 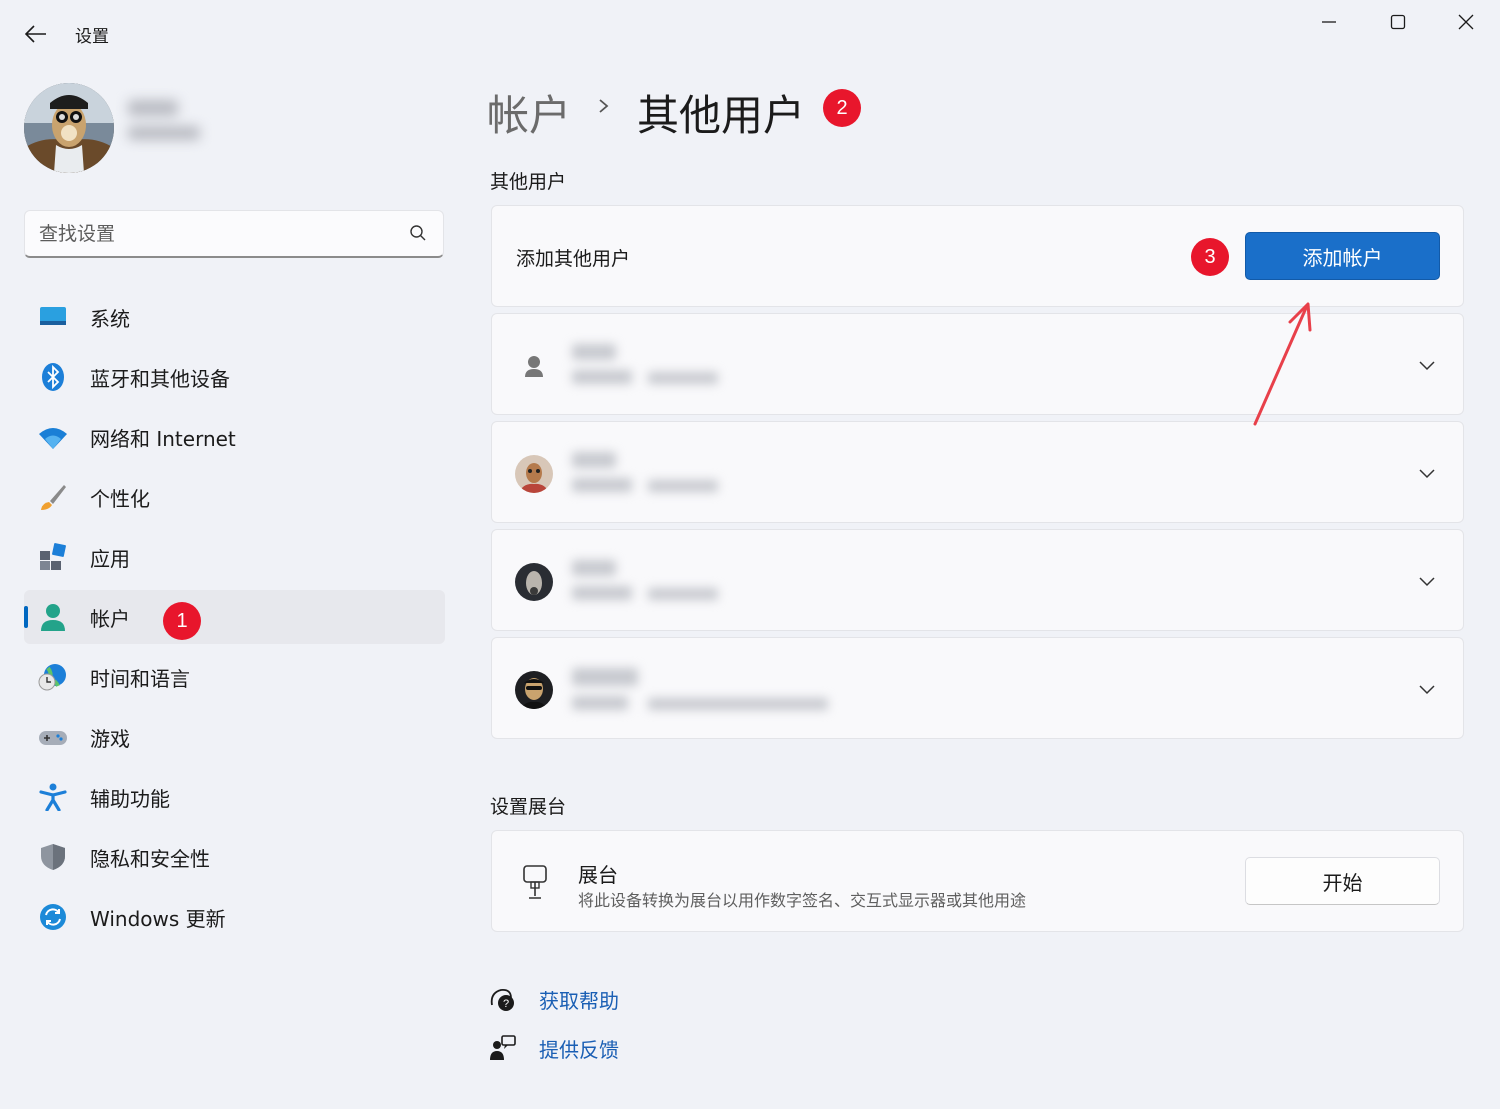 What do you see at coordinates (1210, 257) in the screenshot?
I see `annotation-badge-3: 3` at bounding box center [1210, 257].